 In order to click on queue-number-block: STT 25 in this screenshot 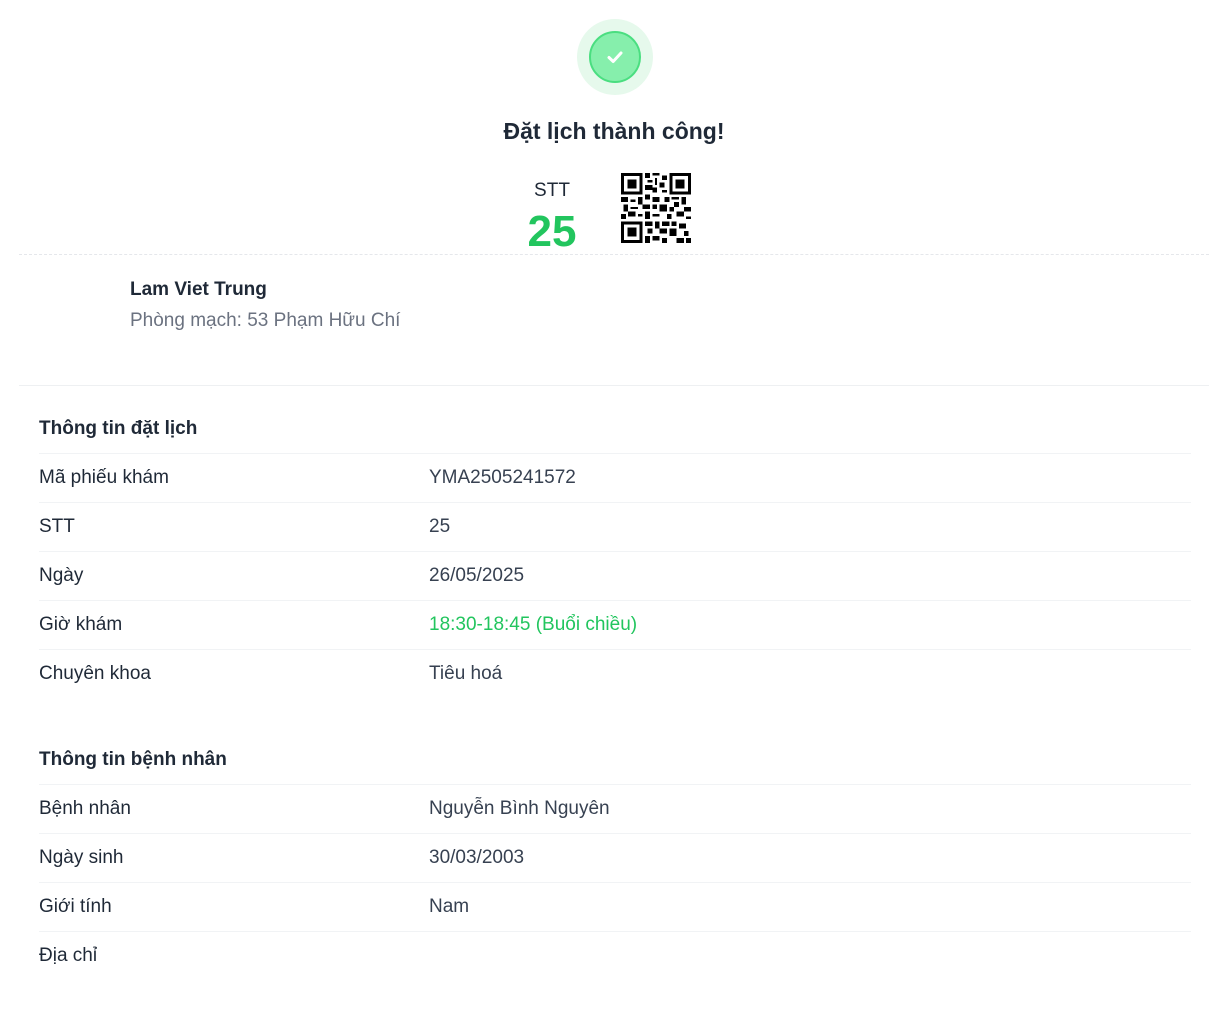, I will do `click(552, 216)`.